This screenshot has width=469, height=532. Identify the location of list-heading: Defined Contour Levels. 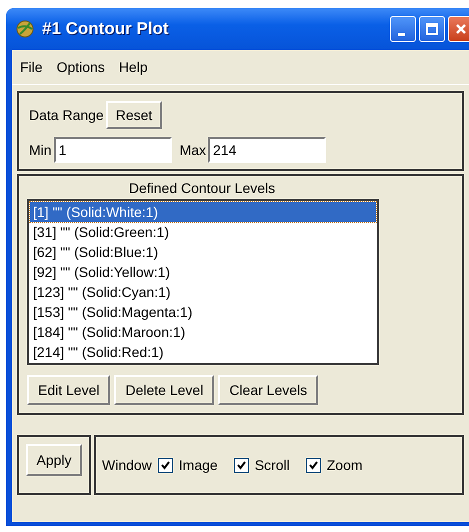
(202, 188).